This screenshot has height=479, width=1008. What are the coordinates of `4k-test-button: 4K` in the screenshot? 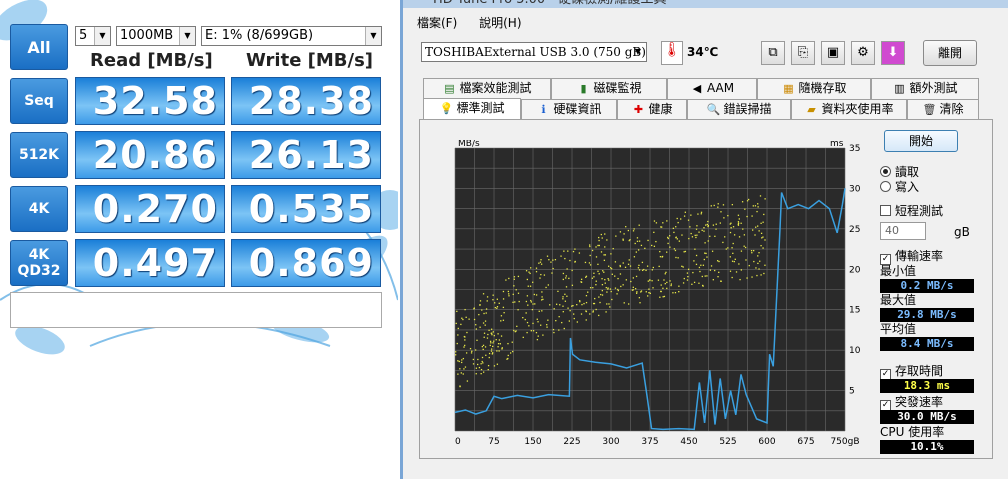 It's located at (39, 209).